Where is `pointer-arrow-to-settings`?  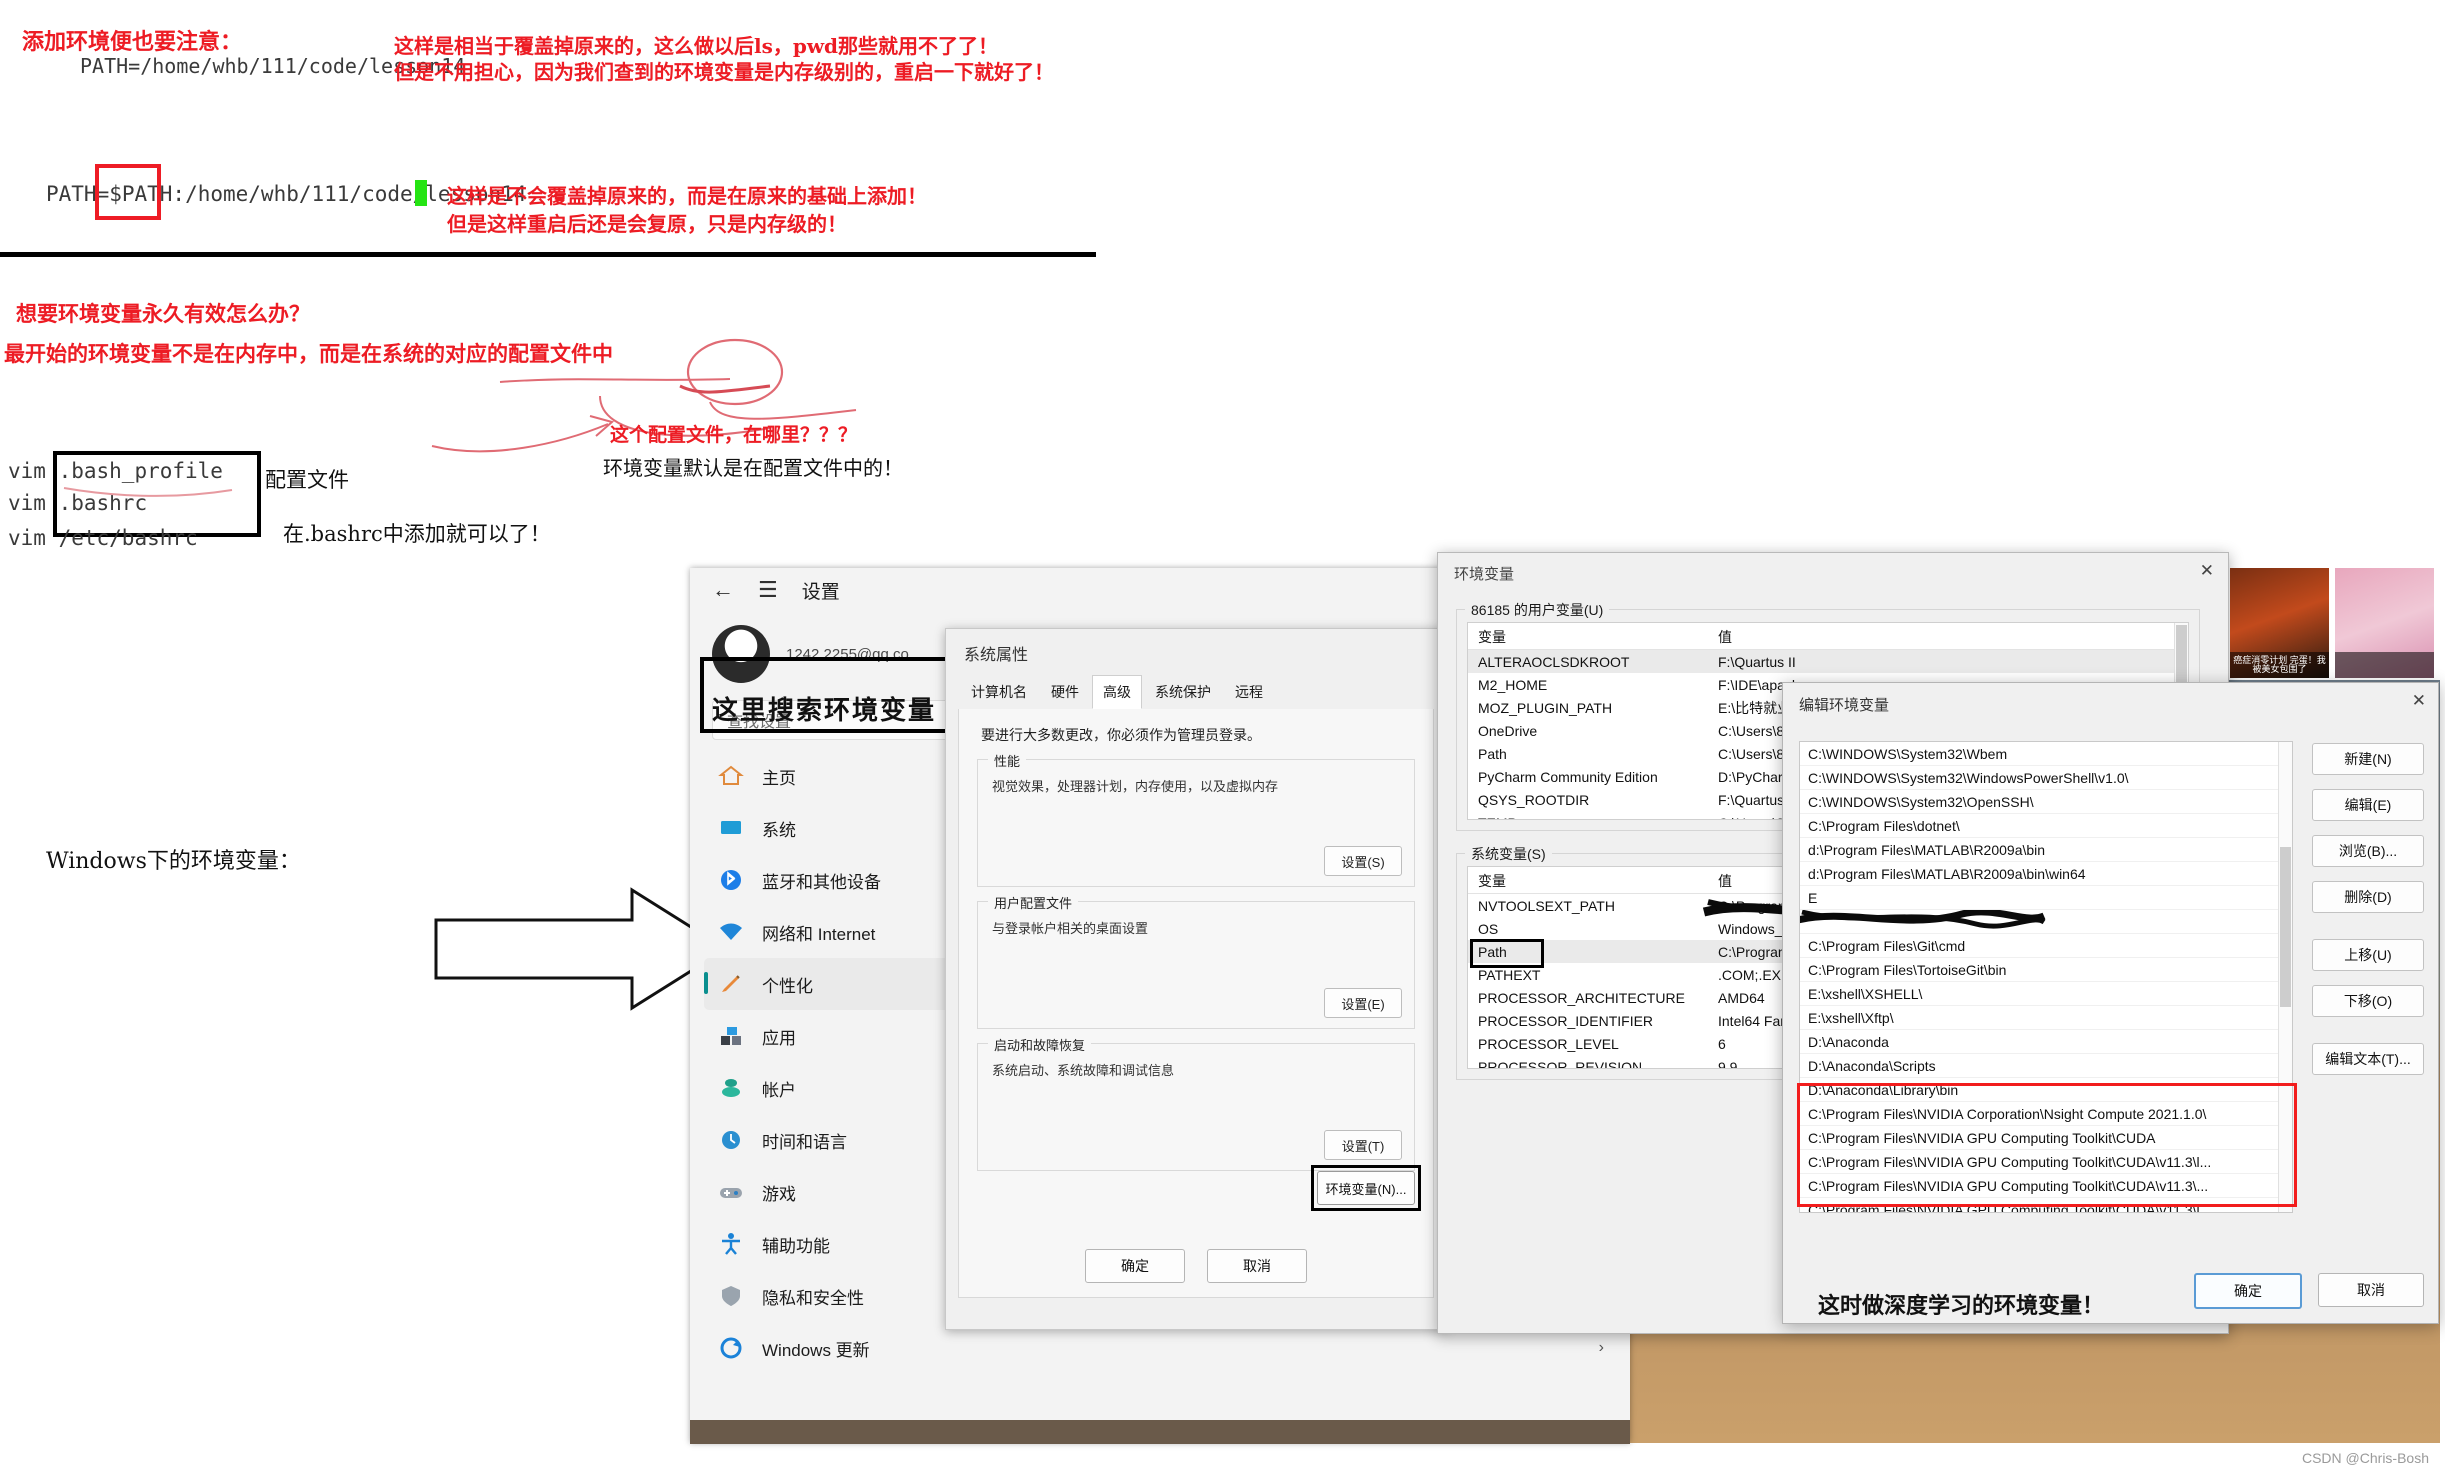
pointer-arrow-to-settings is located at coordinates (581, 949).